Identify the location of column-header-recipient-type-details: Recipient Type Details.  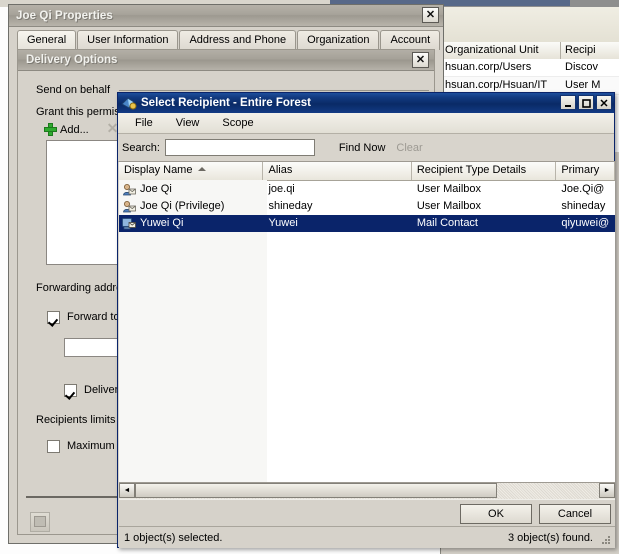
(484, 171).